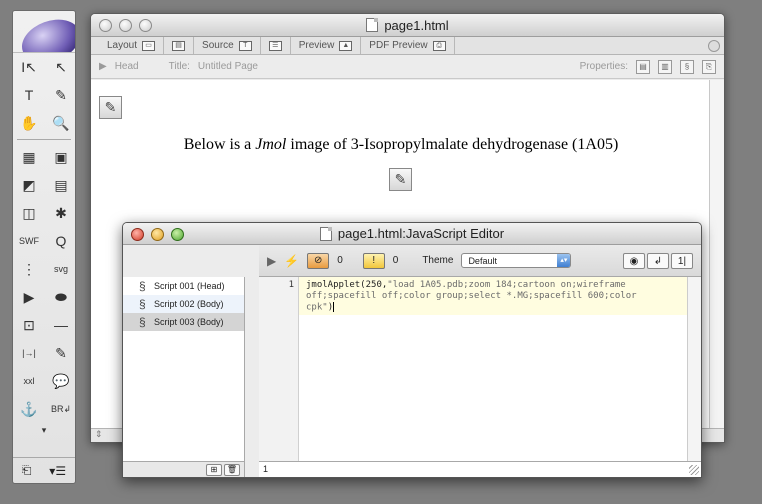  What do you see at coordinates (29, 185) in the screenshot?
I see `image-icon: ◩` at bounding box center [29, 185].